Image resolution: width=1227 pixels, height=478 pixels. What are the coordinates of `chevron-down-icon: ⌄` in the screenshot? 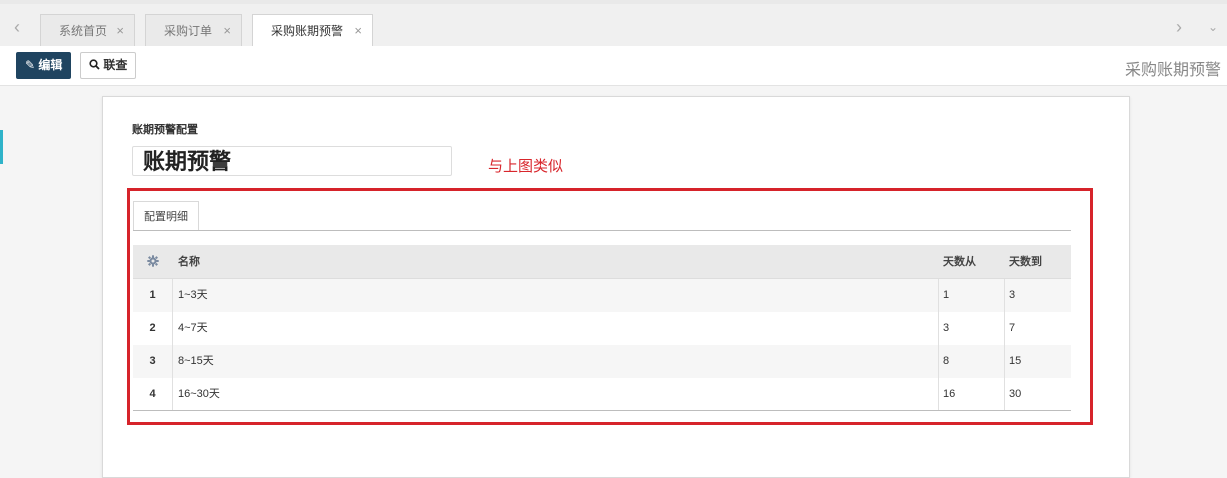 It's located at (1213, 27).